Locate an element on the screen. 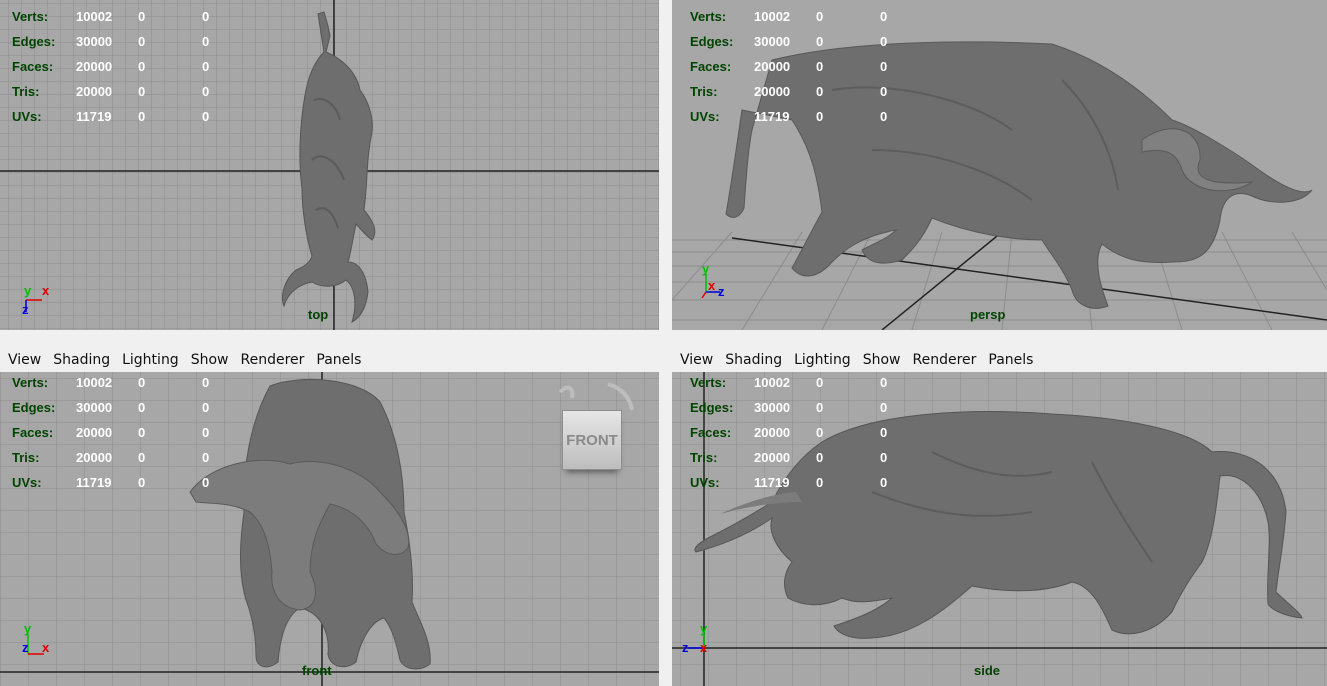 The image size is (1327, 686). camera-name: persp is located at coordinates (988, 314).